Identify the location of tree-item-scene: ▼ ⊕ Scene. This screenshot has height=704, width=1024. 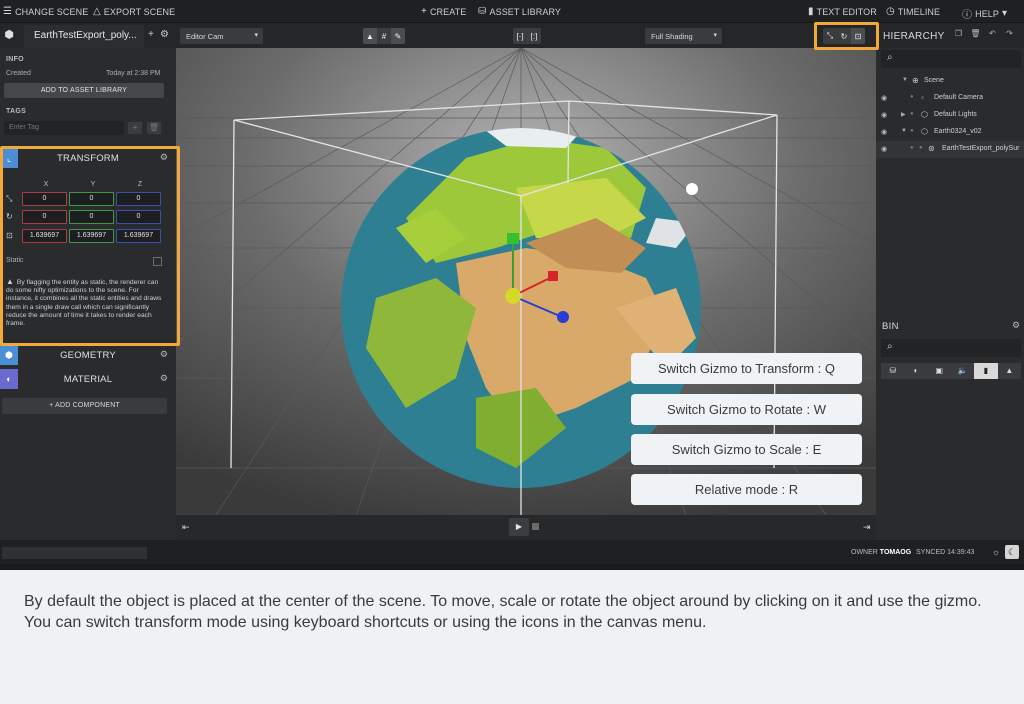
(950, 81).